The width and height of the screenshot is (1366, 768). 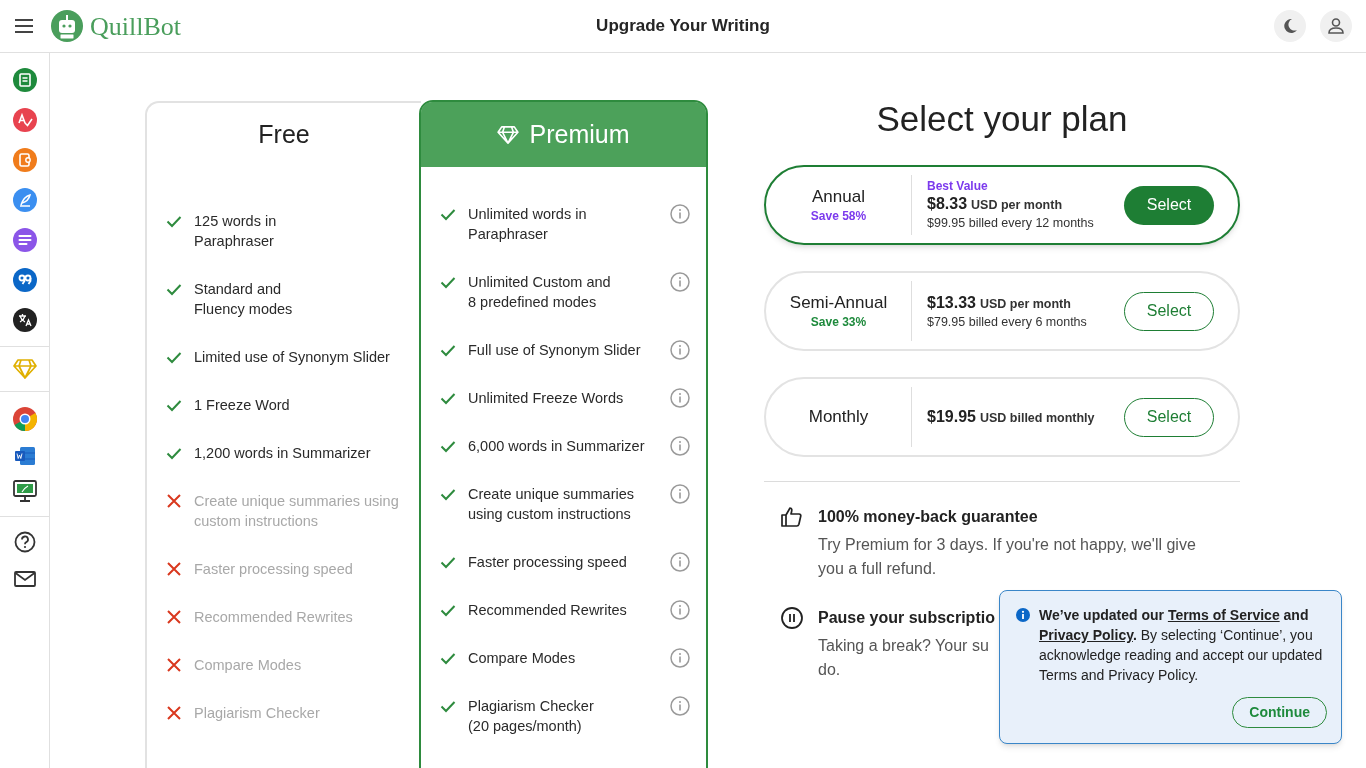 I want to click on plan-price: $13.33, so click(x=951, y=302).